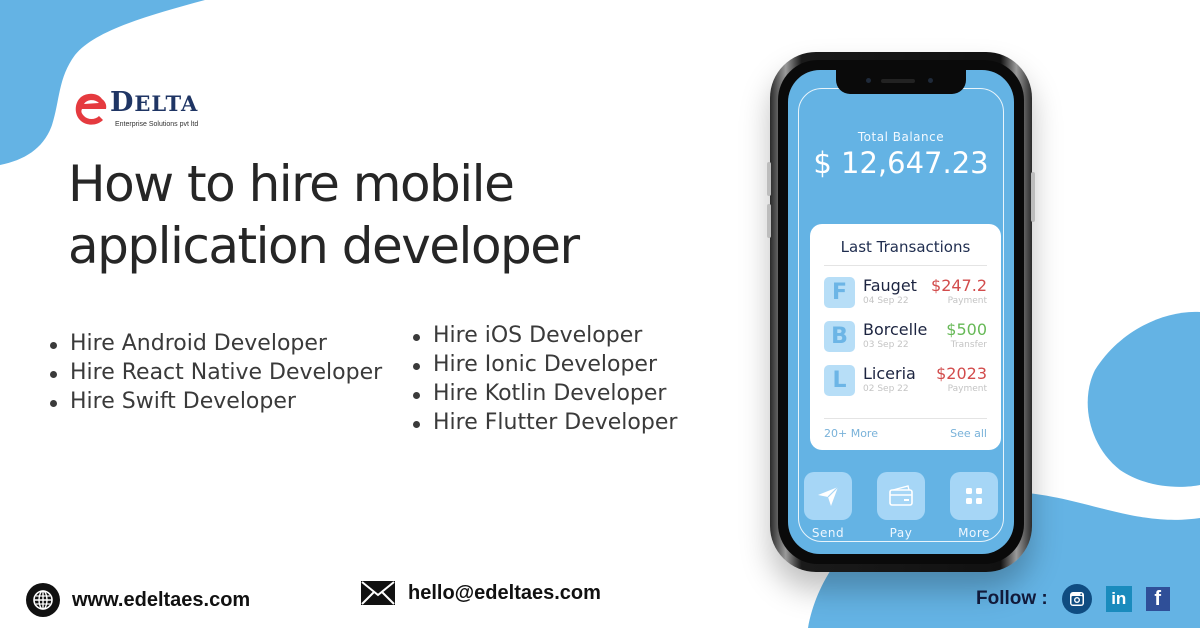 The image size is (1200, 628). Describe the element at coordinates (868, 80) in the screenshot. I see `camera-icon` at that location.